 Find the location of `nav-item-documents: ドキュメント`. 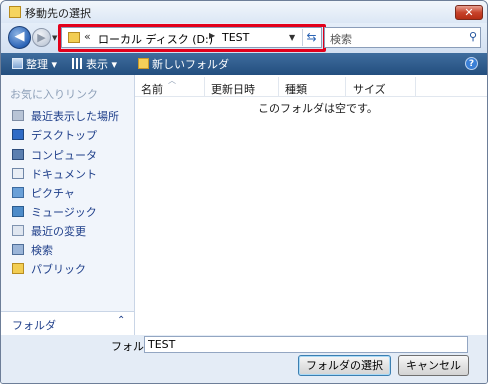

nav-item-documents: ドキュメント is located at coordinates (54, 175).